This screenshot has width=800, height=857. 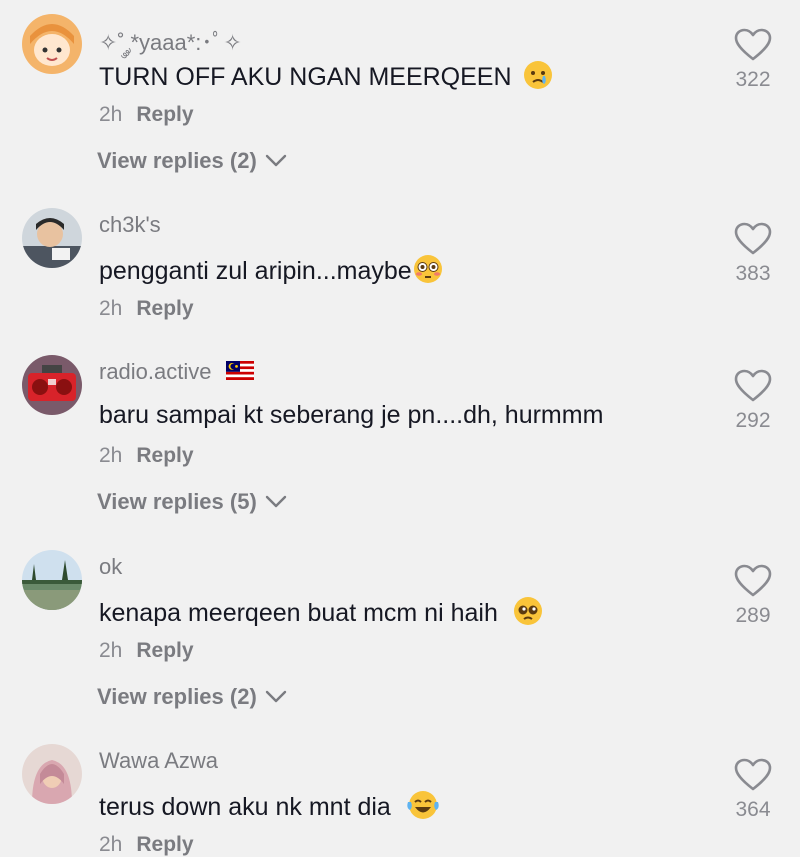 I want to click on like-button: 383, so click(x=753, y=254).